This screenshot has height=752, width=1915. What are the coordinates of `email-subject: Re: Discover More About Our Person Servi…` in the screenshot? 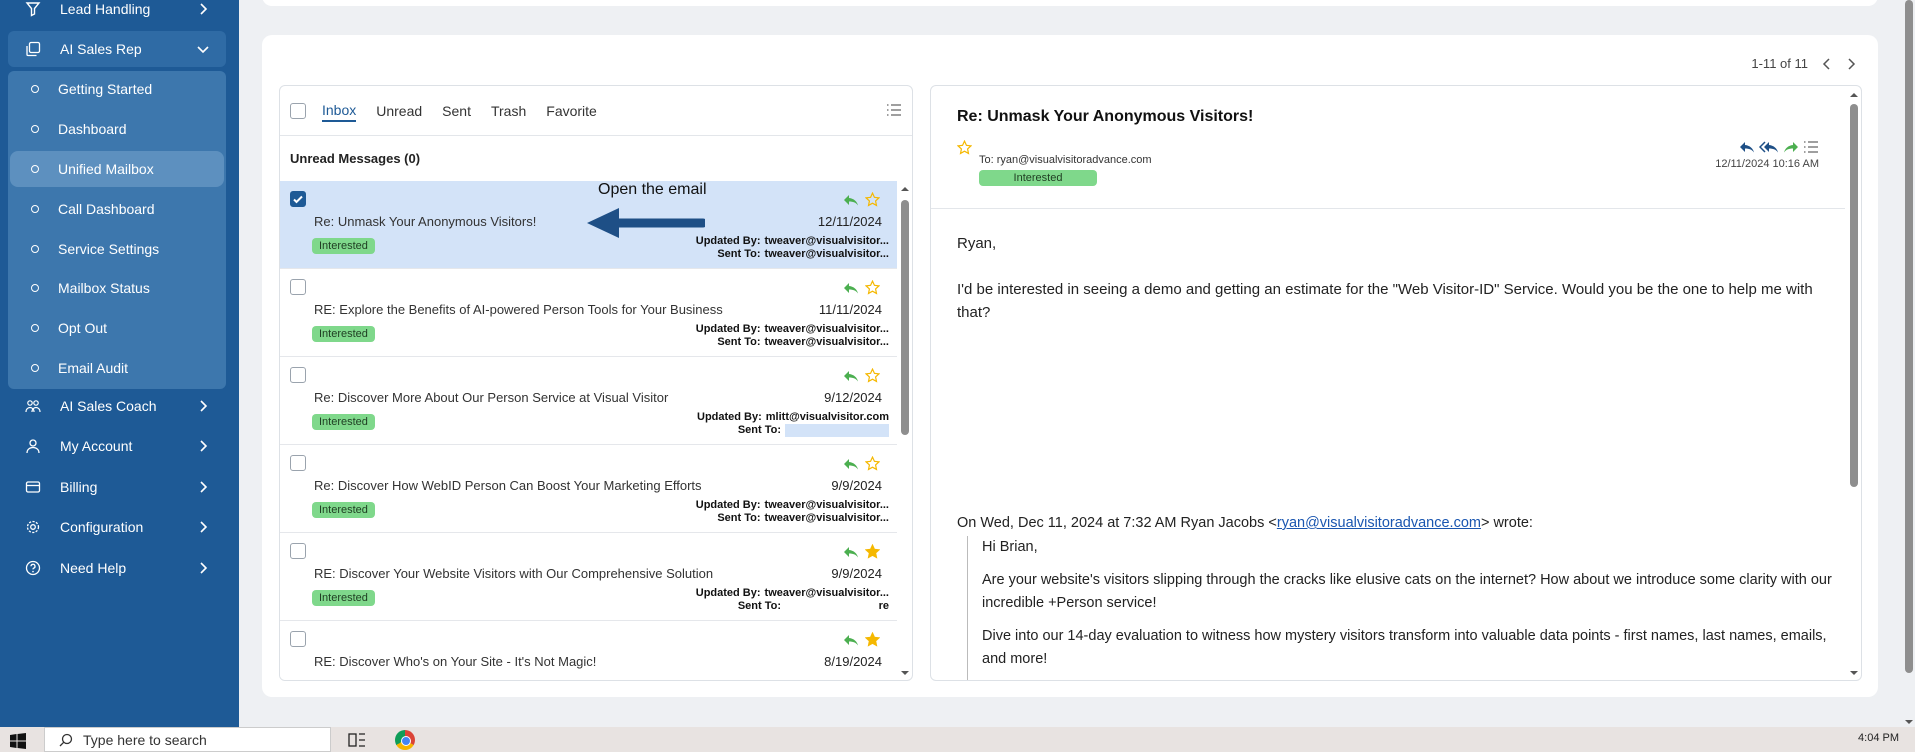 It's located at (491, 397).